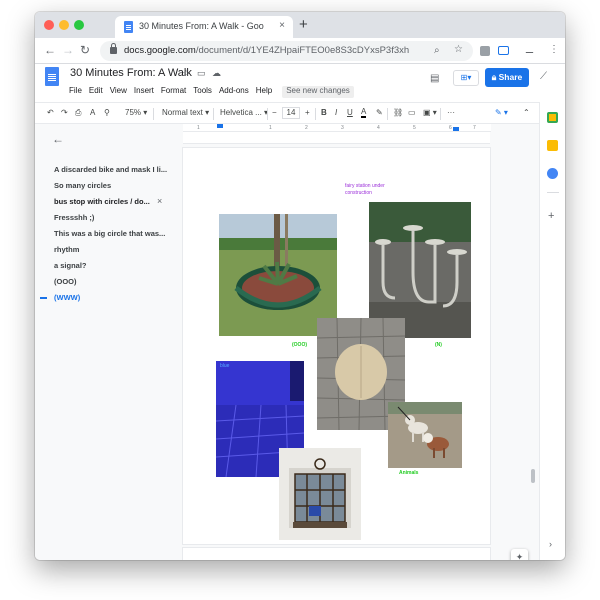 The width and height of the screenshot is (600, 600). Describe the element at coordinates (409, 473) in the screenshot. I see `caption-animals: Animals` at that location.